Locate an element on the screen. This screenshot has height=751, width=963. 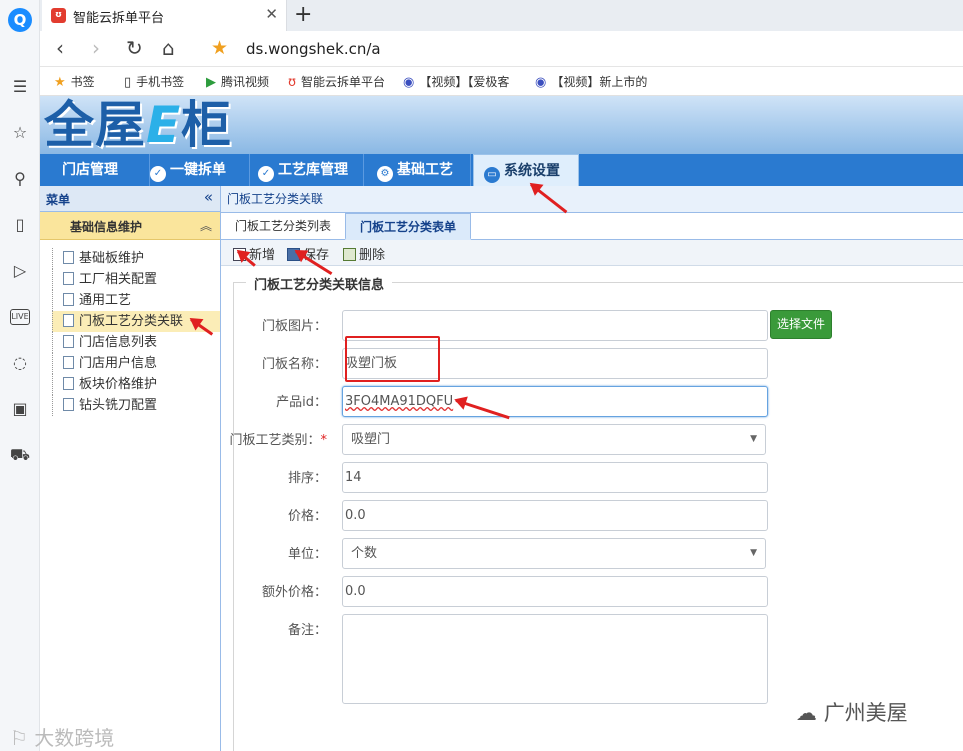
remark-textarea is located at coordinates (555, 659).